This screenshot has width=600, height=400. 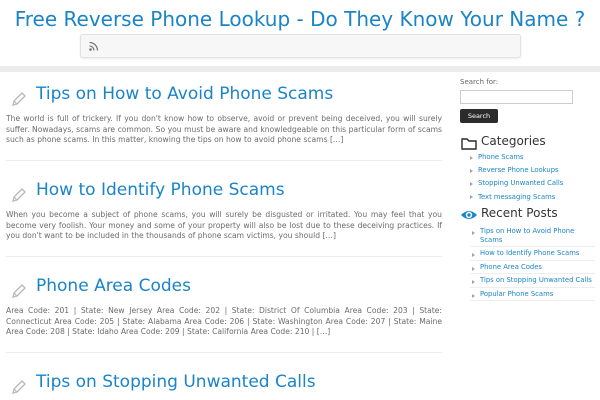 I want to click on search-button: Search, so click(x=479, y=116).